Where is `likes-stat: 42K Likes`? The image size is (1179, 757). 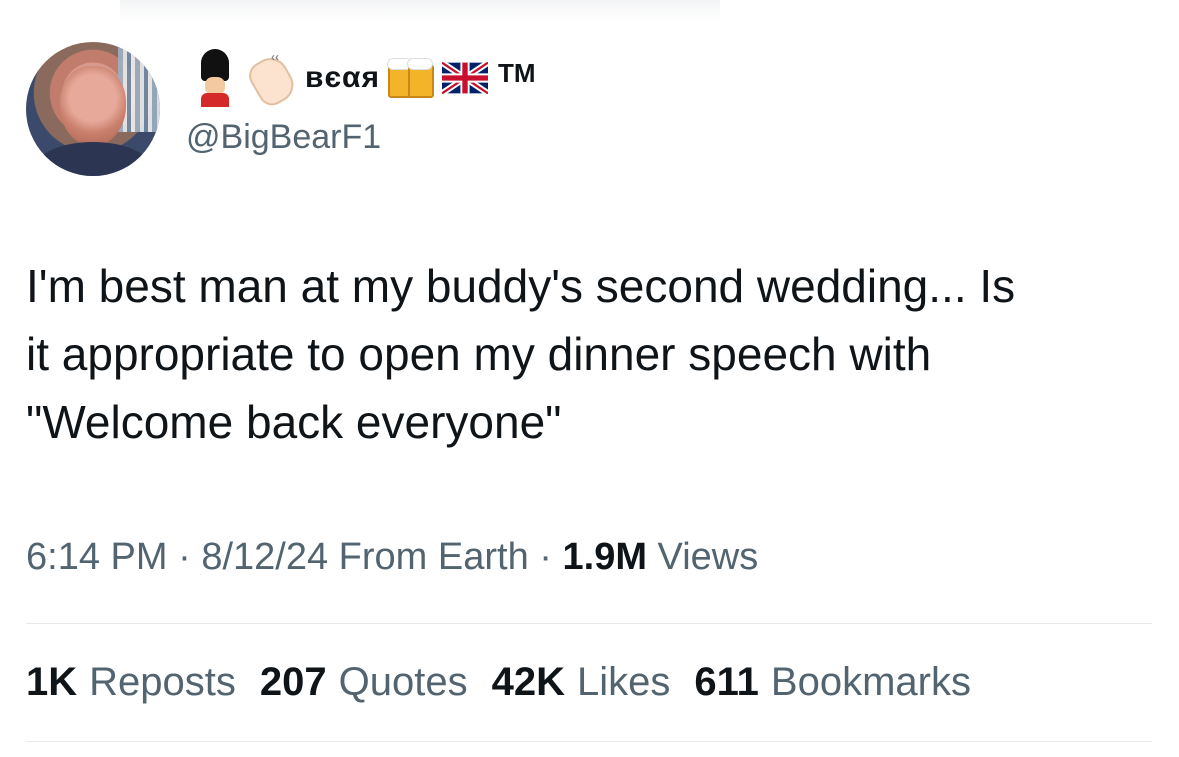 likes-stat: 42K Likes is located at coordinates (581, 682).